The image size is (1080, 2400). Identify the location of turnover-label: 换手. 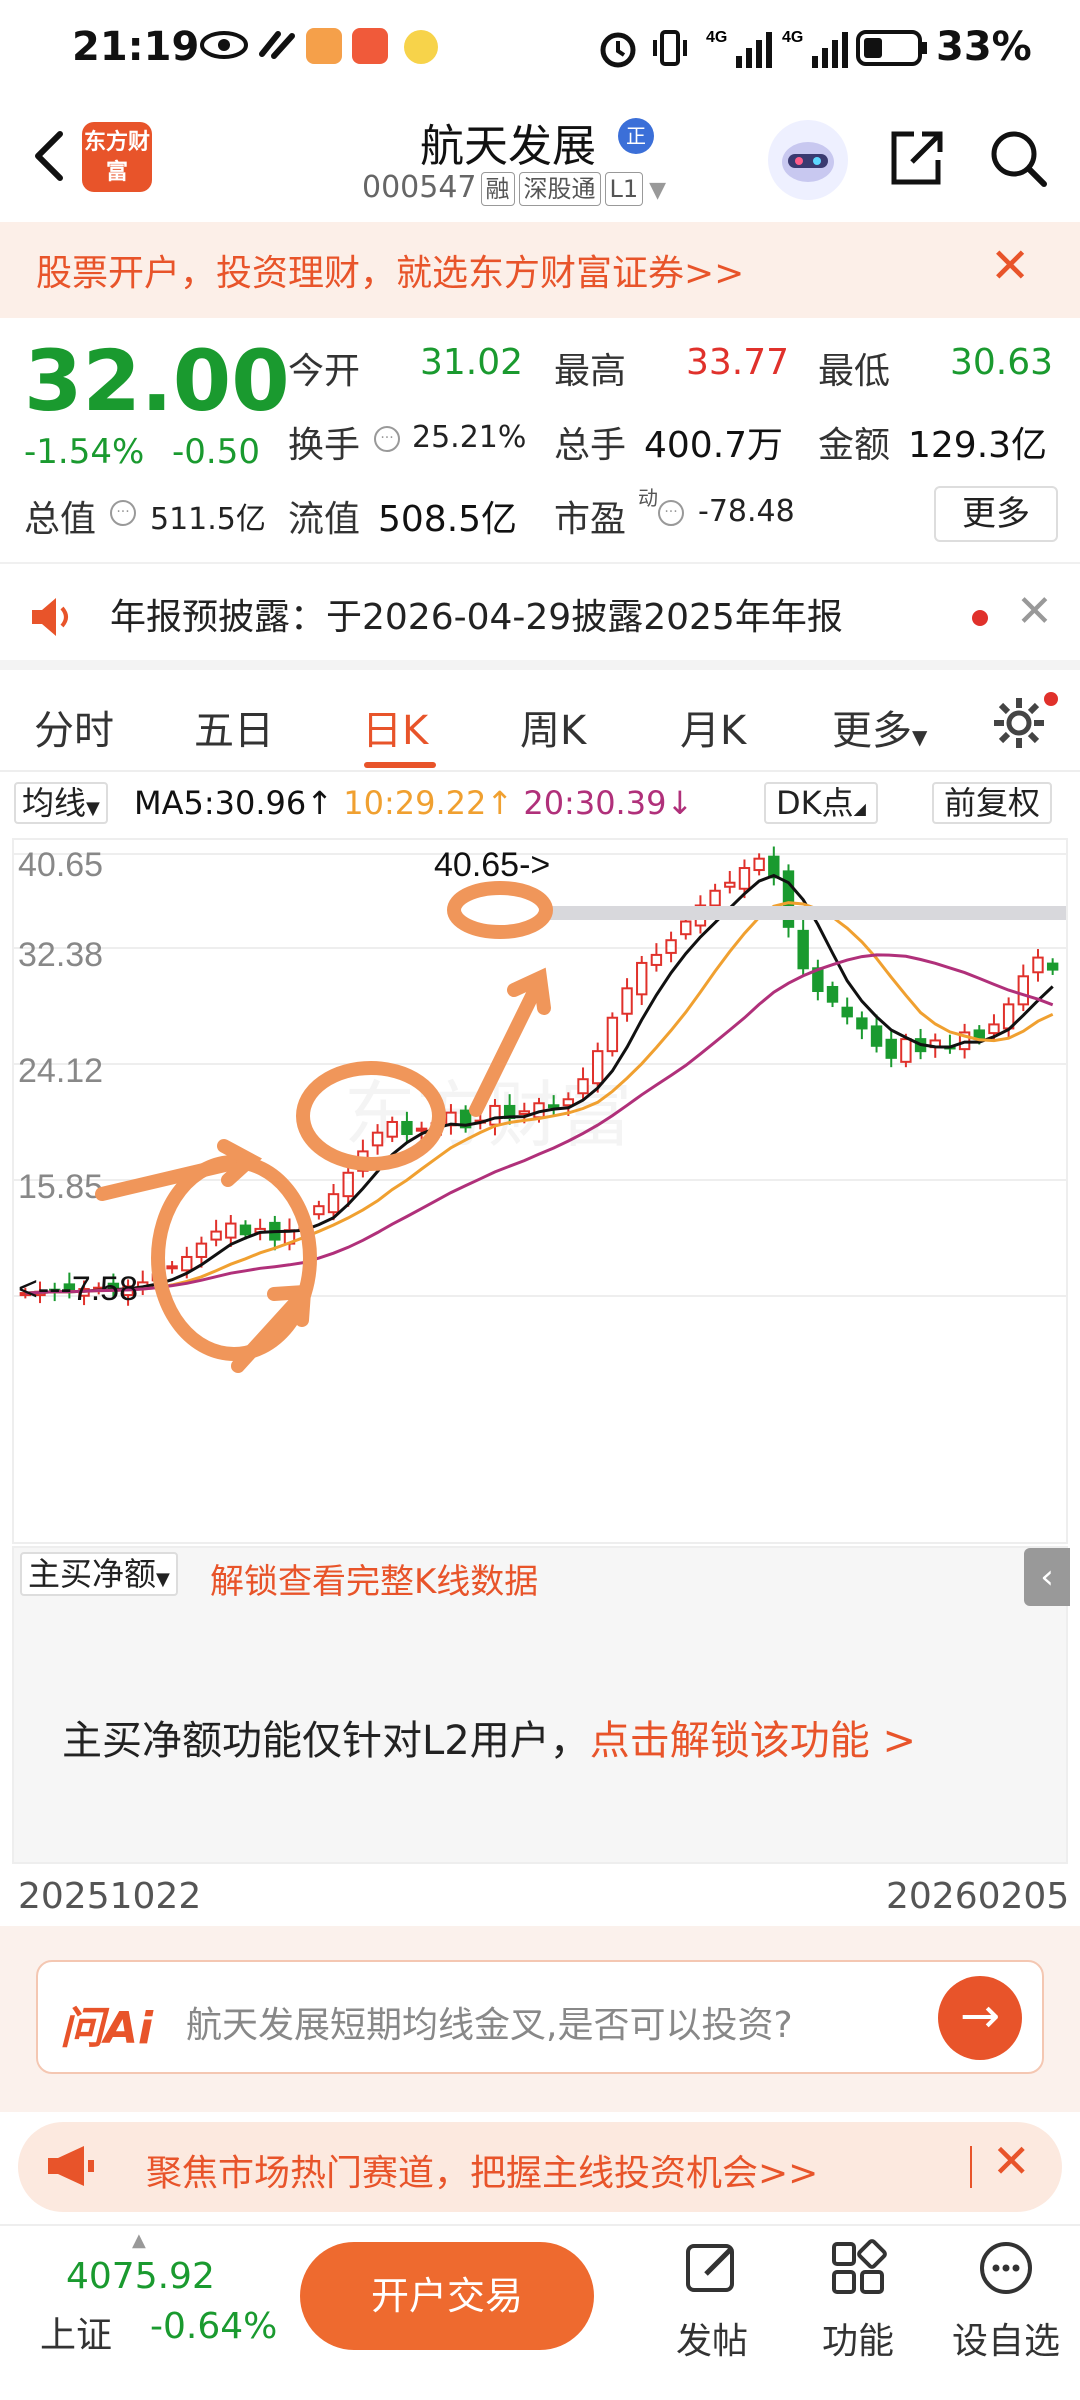
(324, 445).